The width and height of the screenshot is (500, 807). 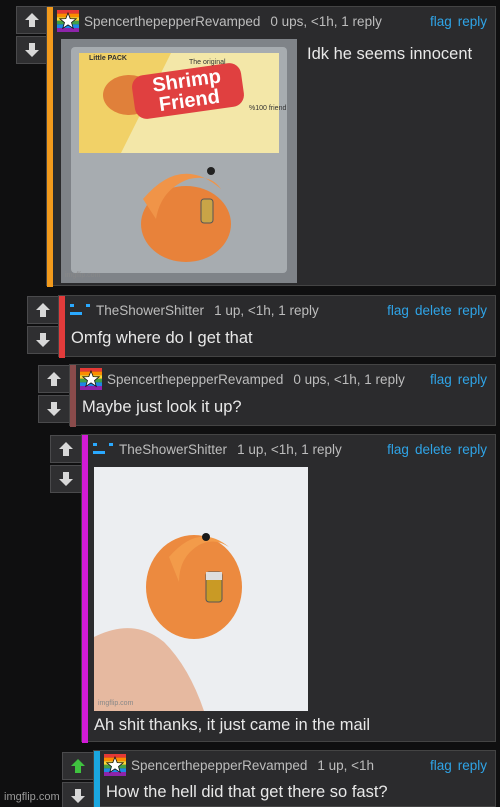 What do you see at coordinates (32, 35) in the screenshot?
I see `comment-1-vote` at bounding box center [32, 35].